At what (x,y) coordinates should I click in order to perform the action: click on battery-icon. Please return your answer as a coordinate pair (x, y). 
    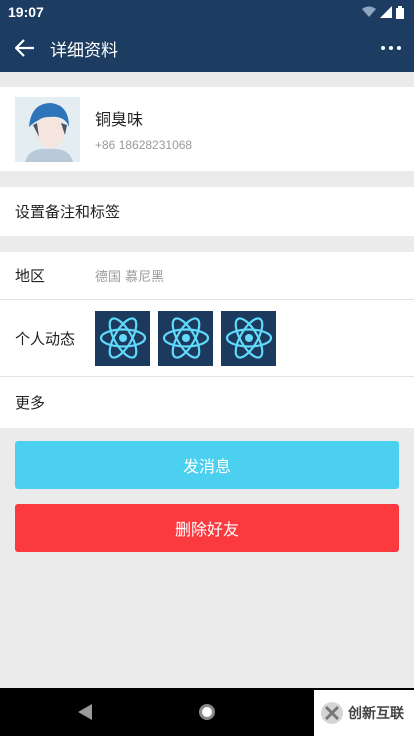
    Looking at the image, I should click on (400, 12).